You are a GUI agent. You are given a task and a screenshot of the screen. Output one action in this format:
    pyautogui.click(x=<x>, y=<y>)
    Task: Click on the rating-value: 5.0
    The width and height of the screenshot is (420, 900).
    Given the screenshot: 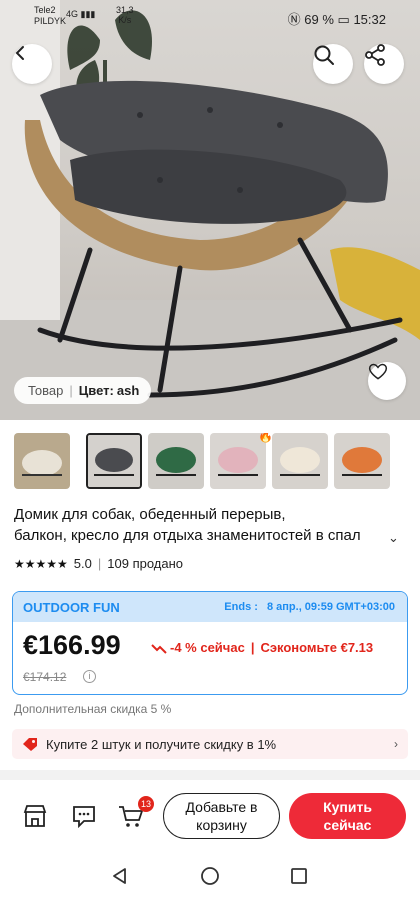 What is the action you would take?
    pyautogui.click(x=82, y=563)
    